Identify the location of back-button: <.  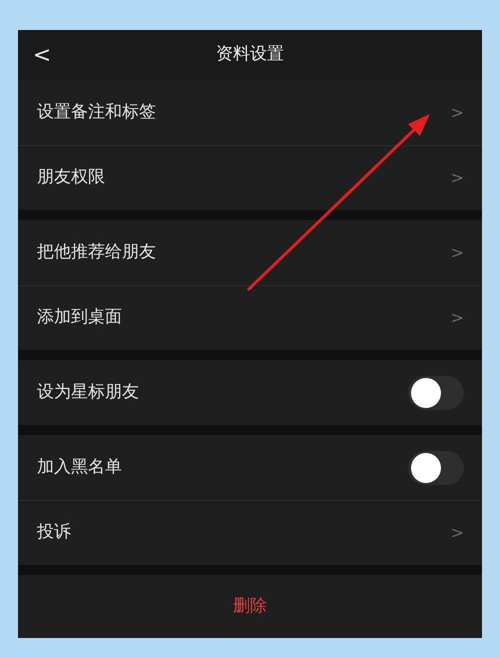
(42, 55).